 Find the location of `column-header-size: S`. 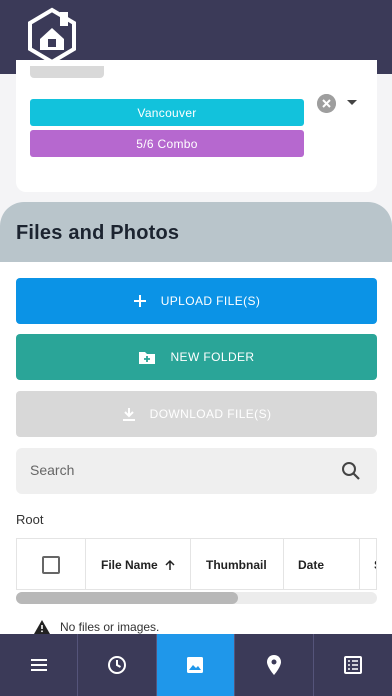

column-header-size: S is located at coordinates (368, 564).